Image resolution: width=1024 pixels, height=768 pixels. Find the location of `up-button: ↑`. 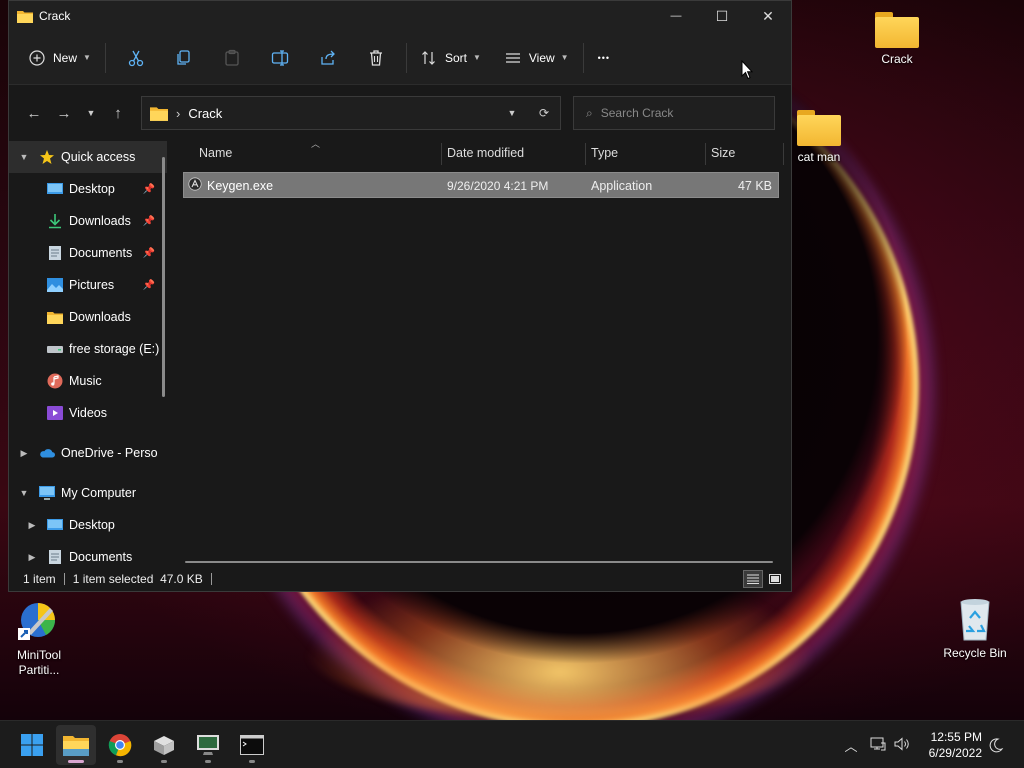

up-button: ↑ is located at coordinates (118, 113).